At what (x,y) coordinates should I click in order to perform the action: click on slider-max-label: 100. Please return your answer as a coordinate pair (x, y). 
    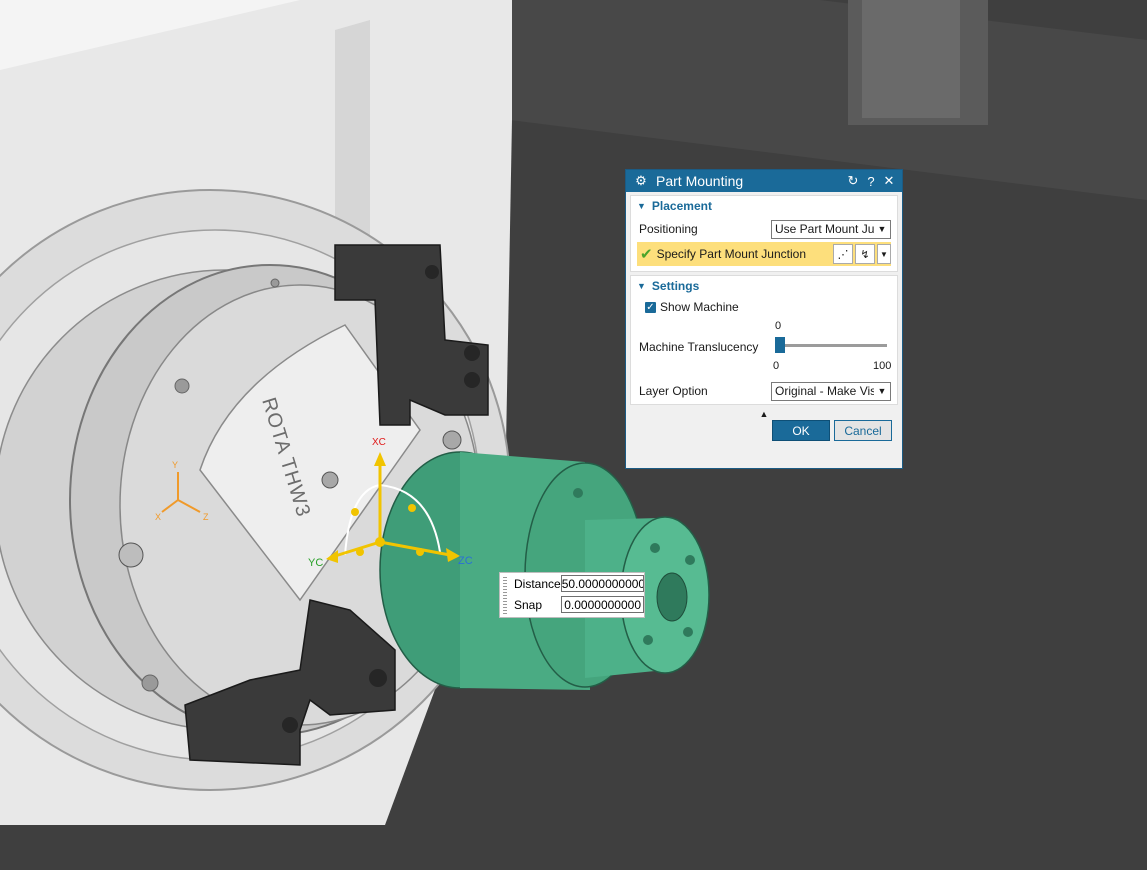
    Looking at the image, I should click on (882, 366).